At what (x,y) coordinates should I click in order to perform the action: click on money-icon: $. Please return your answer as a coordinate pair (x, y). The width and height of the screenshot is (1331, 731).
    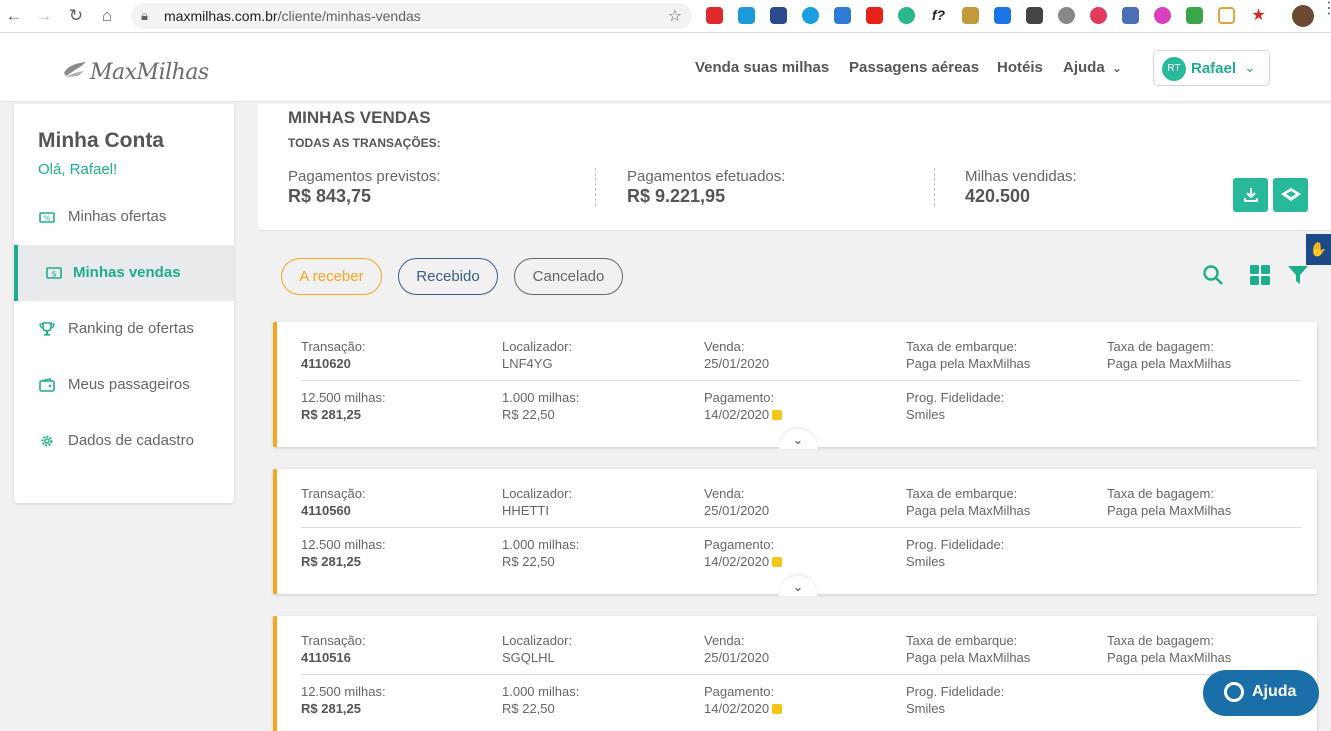
    Looking at the image, I should click on (54, 273).